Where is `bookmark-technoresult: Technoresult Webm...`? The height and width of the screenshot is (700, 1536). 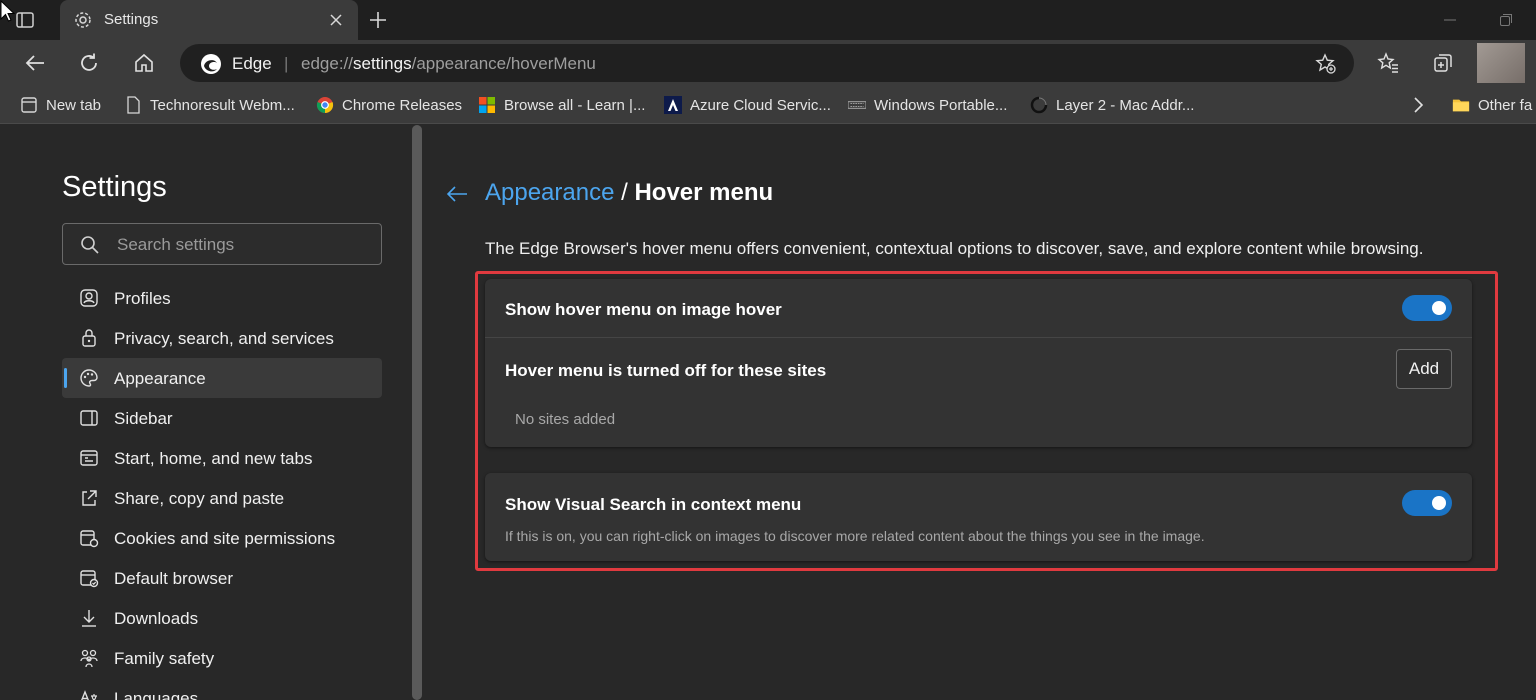
bookmark-technoresult: Technoresult Webm... is located at coordinates (209, 105).